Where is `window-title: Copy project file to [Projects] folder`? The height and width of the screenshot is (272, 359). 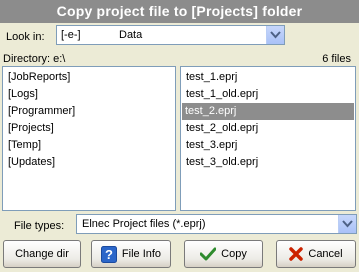 window-title: Copy project file to [Projects] folder is located at coordinates (179, 11).